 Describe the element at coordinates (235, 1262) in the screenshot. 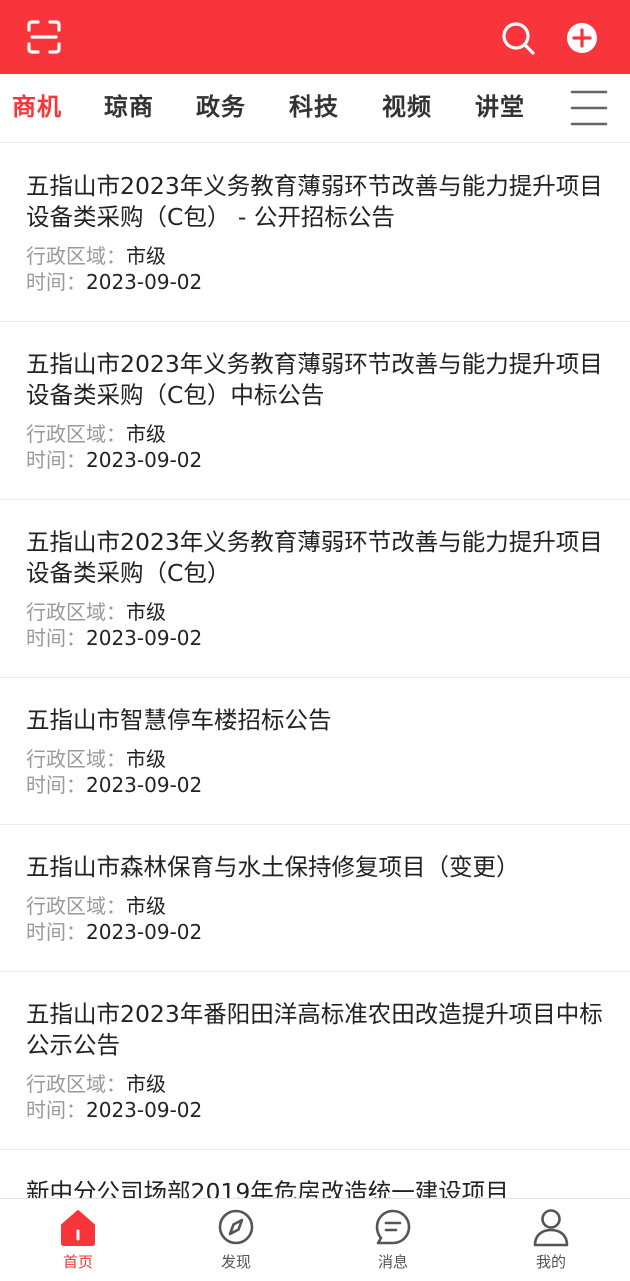

I see `nav-label: 发现` at that location.